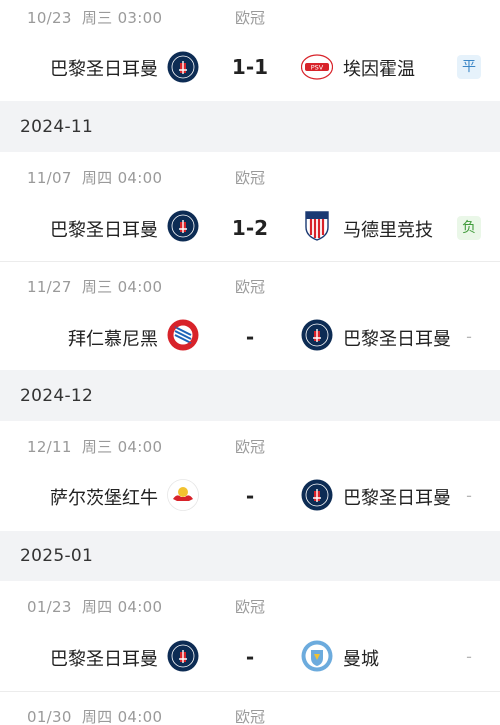 Image resolution: width=500 pixels, height=725 pixels. I want to click on away-team-name: 曼城, so click(361, 659).